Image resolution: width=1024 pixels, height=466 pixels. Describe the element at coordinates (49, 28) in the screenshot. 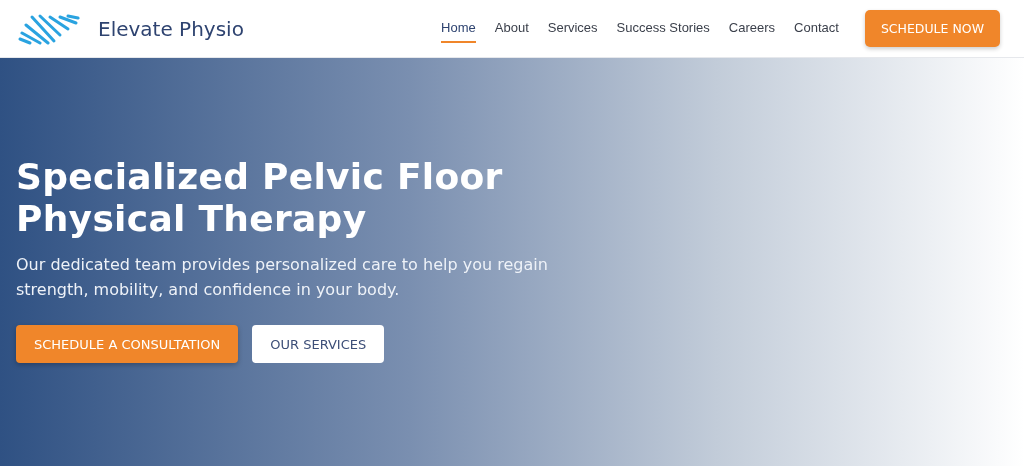

I see `logo-icon` at that location.